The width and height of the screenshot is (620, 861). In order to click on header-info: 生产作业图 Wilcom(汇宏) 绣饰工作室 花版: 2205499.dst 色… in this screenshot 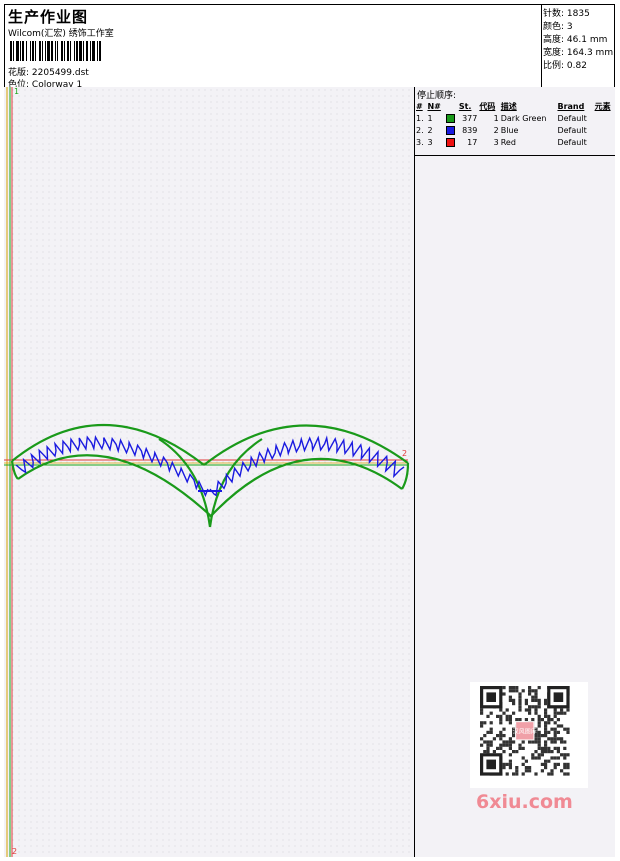, I will do `click(273, 47)`.